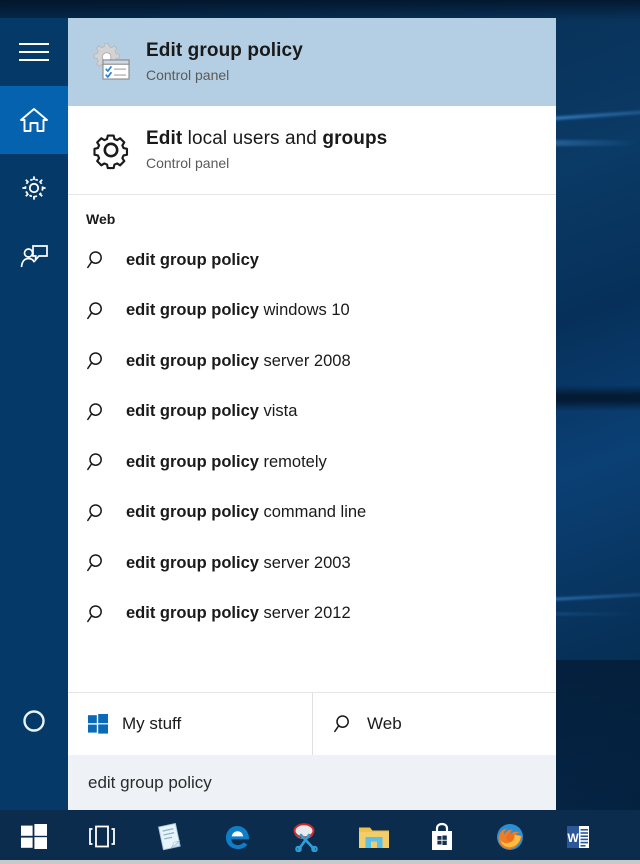  I want to click on home-icon, so click(34, 120).